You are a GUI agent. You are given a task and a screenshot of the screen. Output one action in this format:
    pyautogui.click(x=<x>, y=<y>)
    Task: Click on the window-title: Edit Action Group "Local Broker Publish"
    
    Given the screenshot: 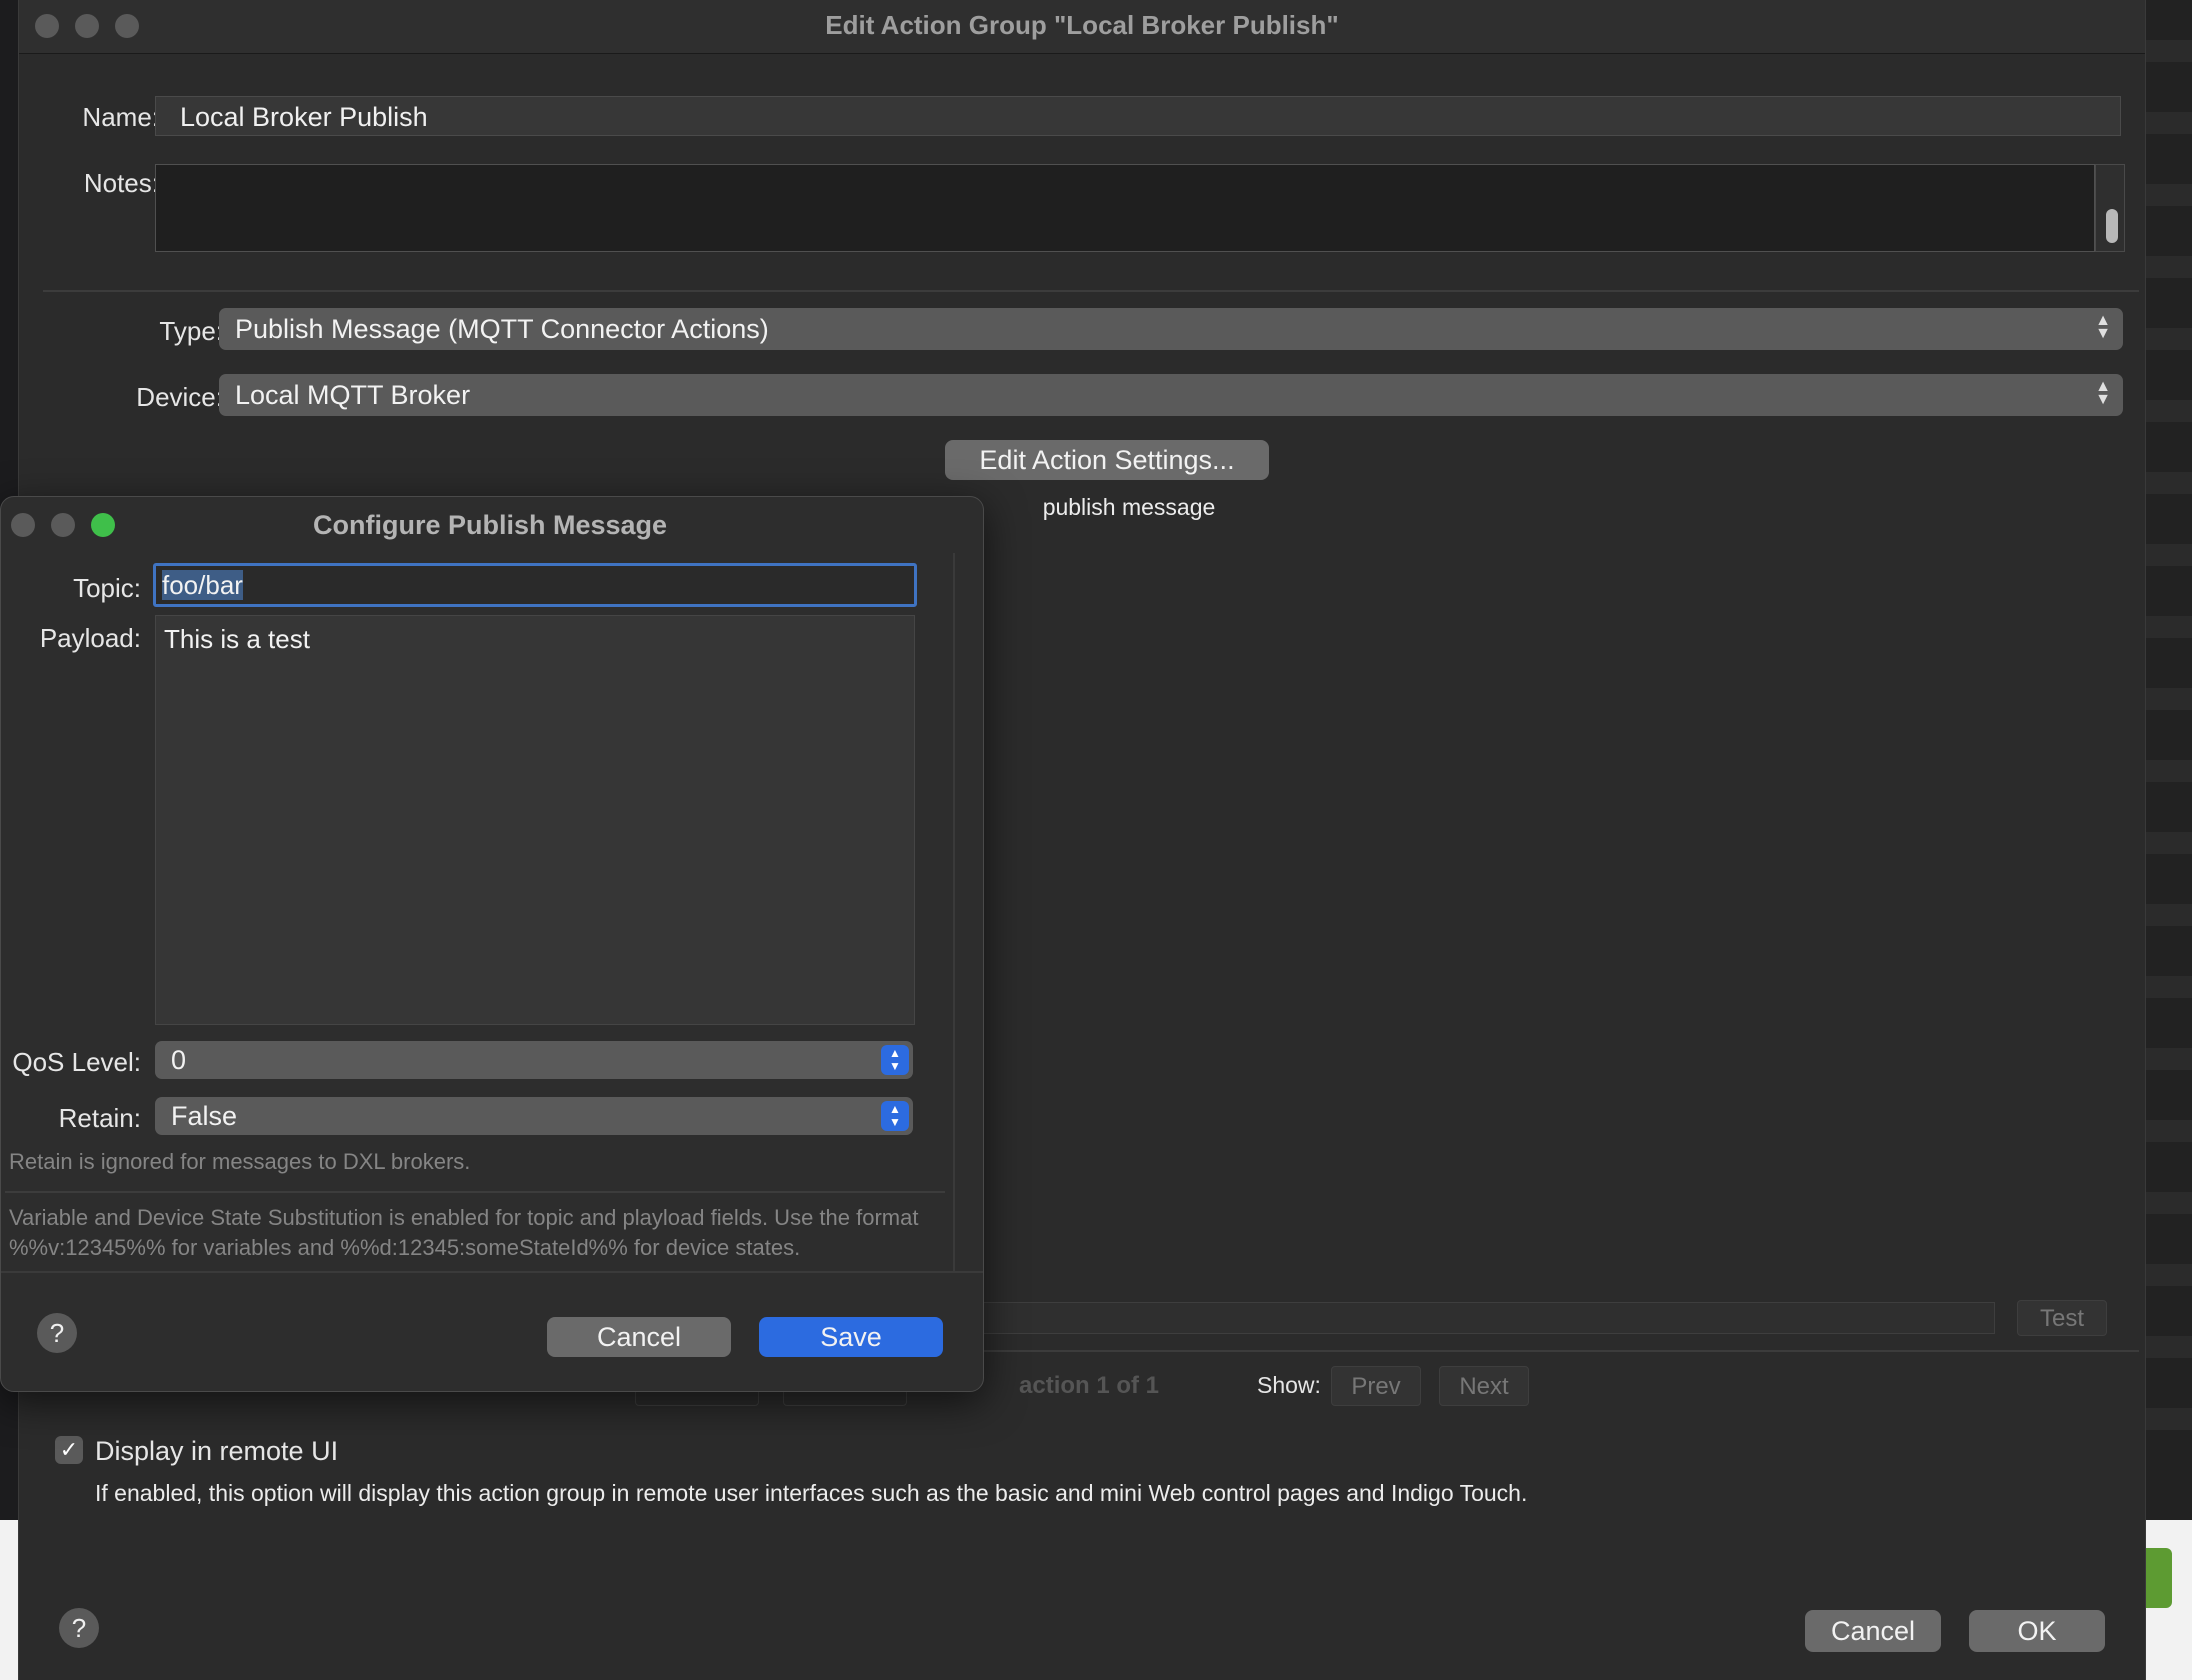 What is the action you would take?
    pyautogui.click(x=1082, y=25)
    